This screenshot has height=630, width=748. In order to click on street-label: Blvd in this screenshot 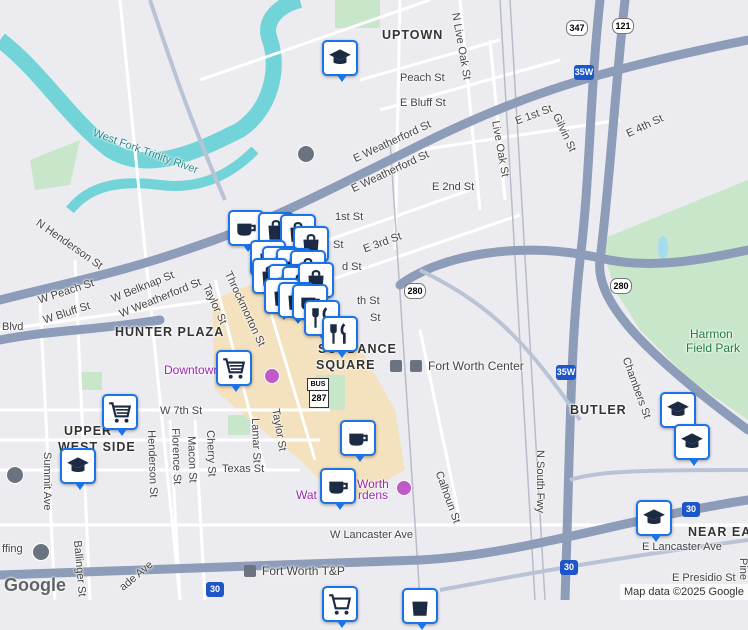, I will do `click(13, 327)`.